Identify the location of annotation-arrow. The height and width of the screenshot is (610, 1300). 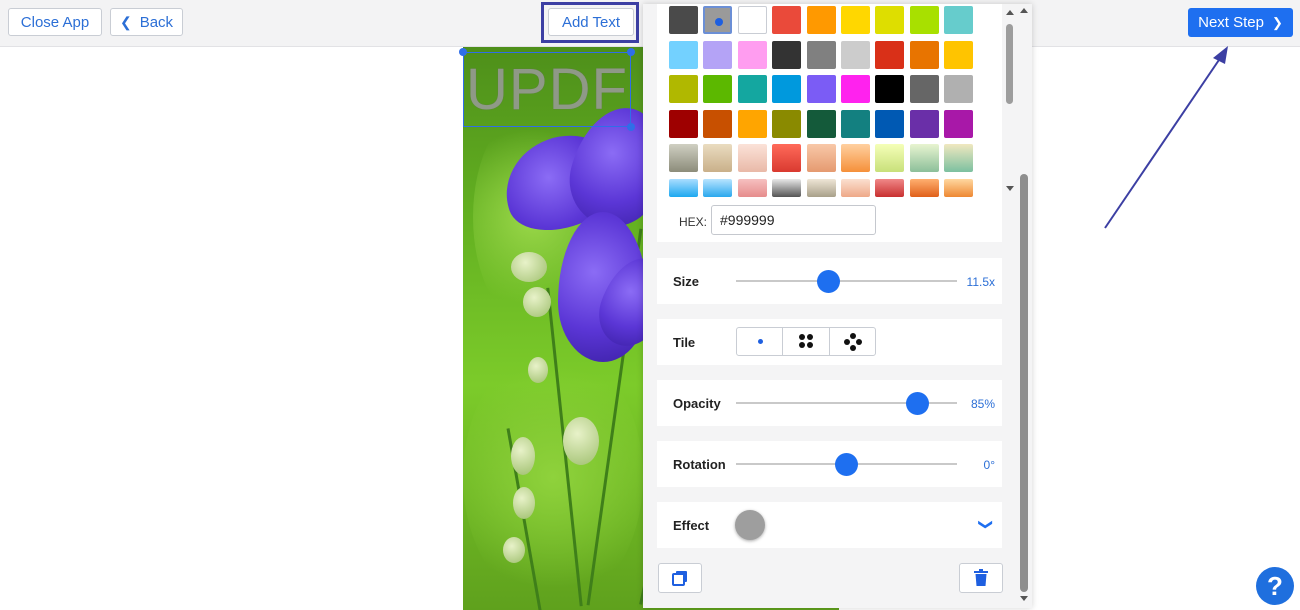
(1166, 137).